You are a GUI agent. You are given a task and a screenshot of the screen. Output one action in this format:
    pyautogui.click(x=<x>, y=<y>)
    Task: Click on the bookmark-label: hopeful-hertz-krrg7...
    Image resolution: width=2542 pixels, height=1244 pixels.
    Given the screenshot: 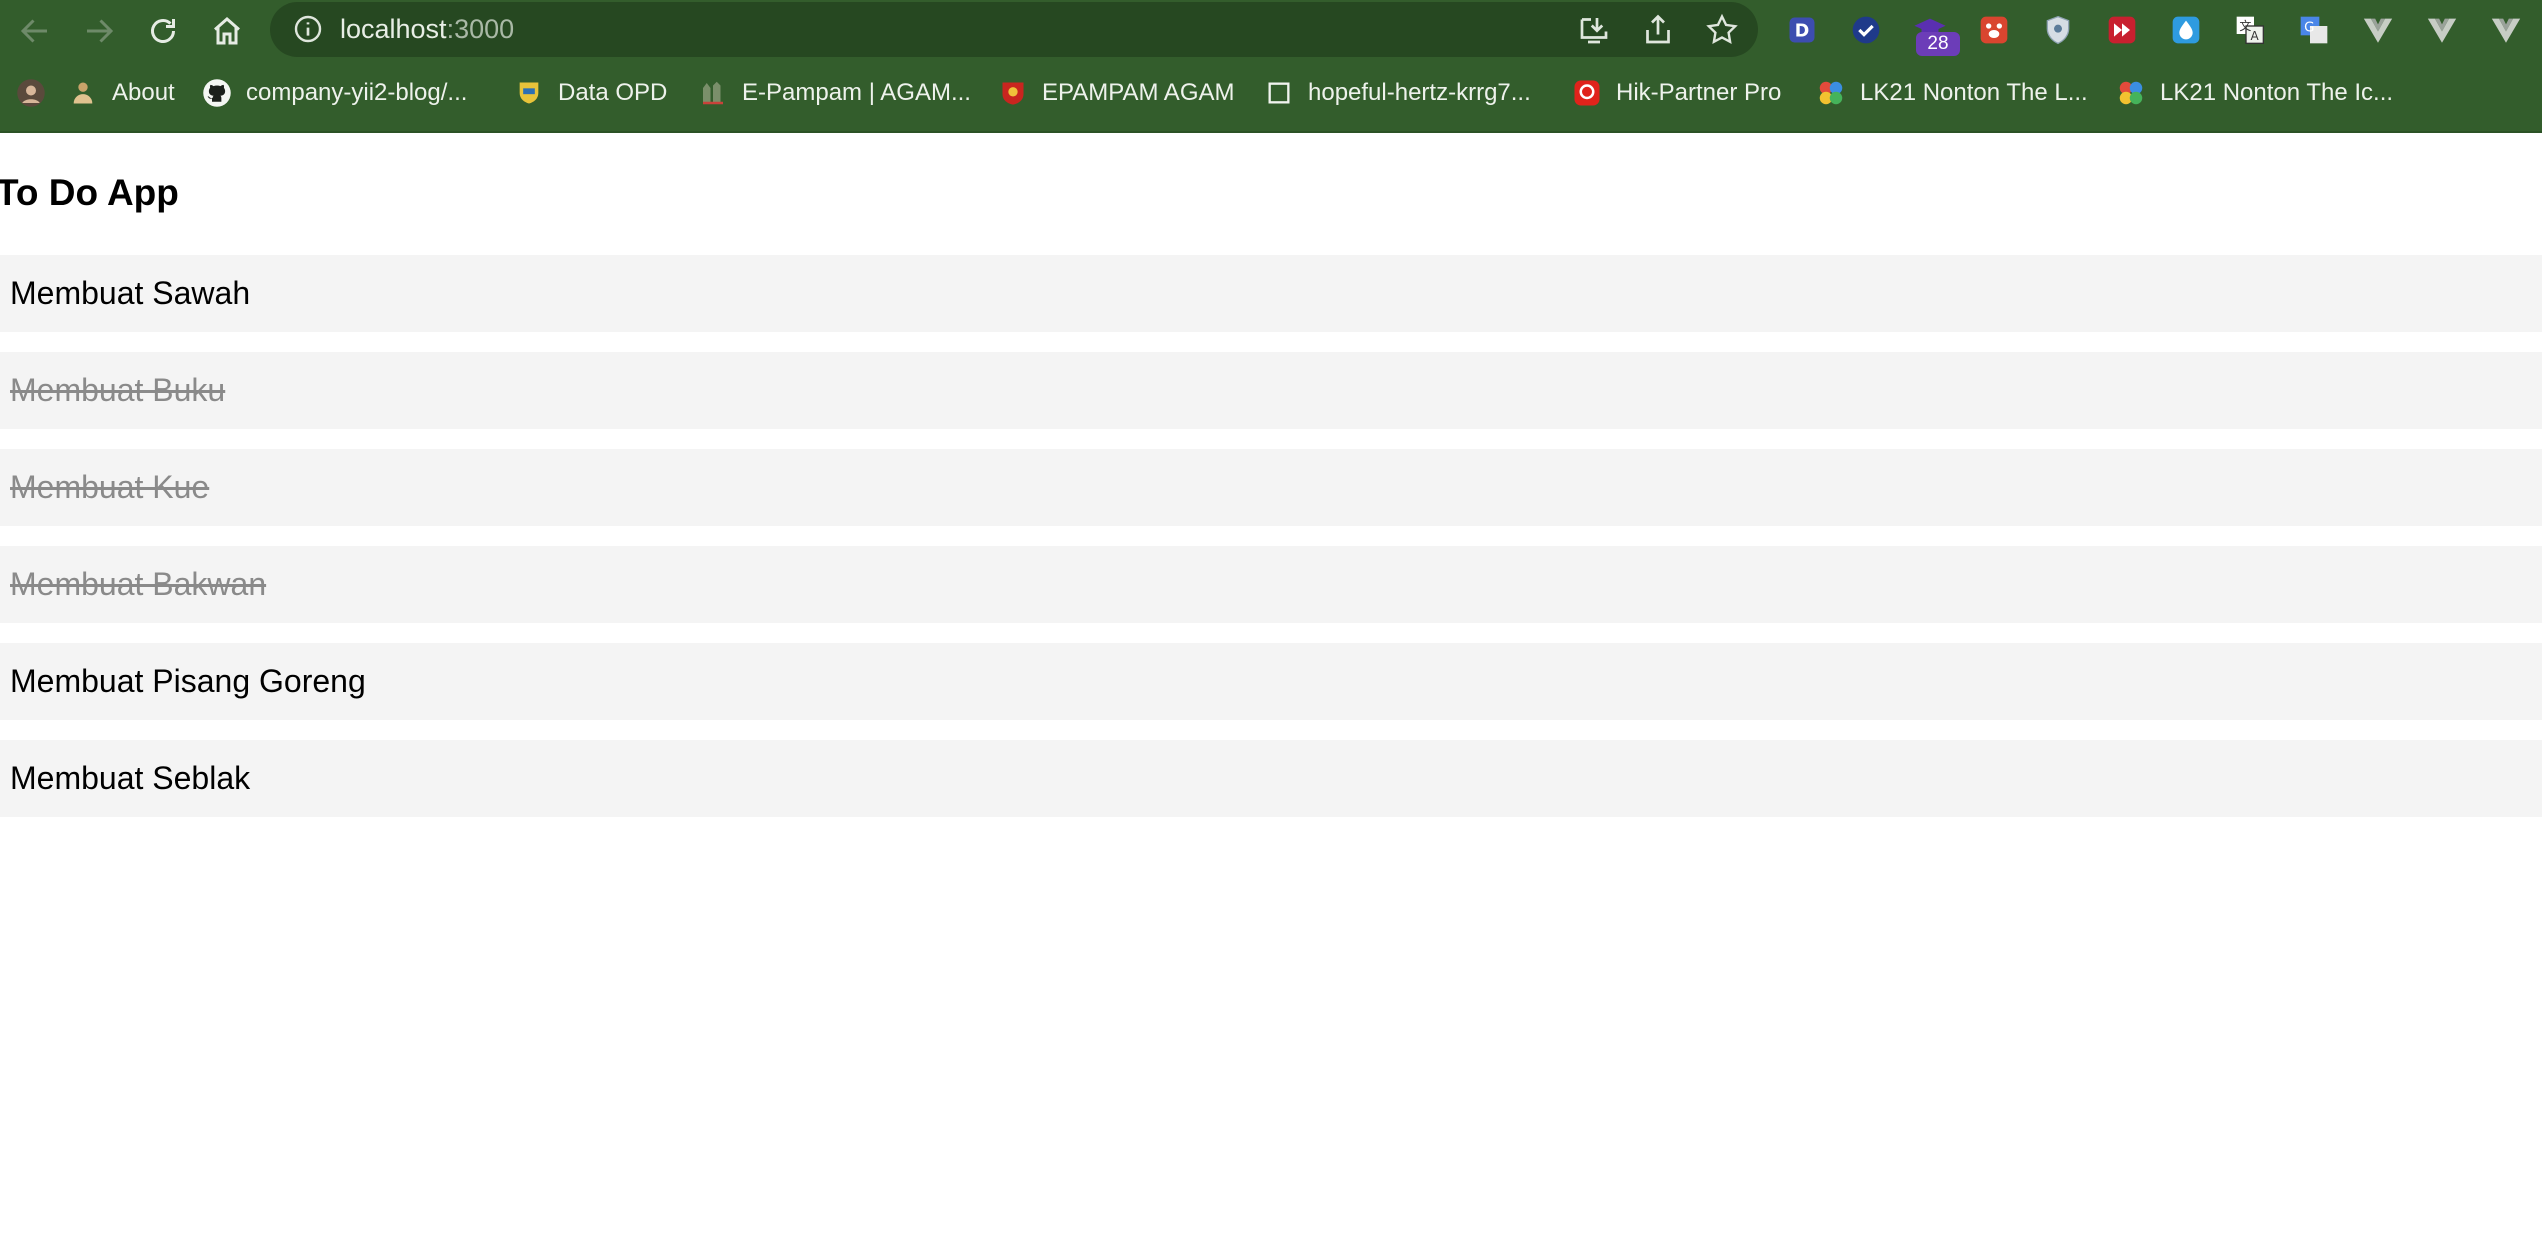 What is the action you would take?
    pyautogui.click(x=1419, y=92)
    